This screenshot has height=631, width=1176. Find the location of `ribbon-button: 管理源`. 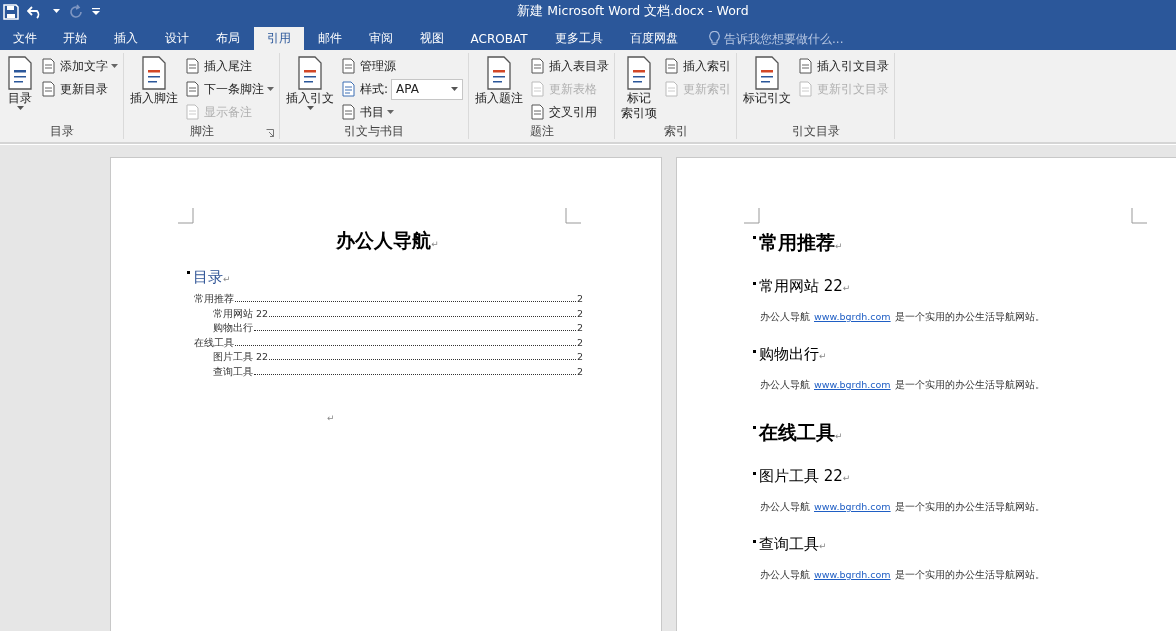

ribbon-button: 管理源 is located at coordinates (402, 66).